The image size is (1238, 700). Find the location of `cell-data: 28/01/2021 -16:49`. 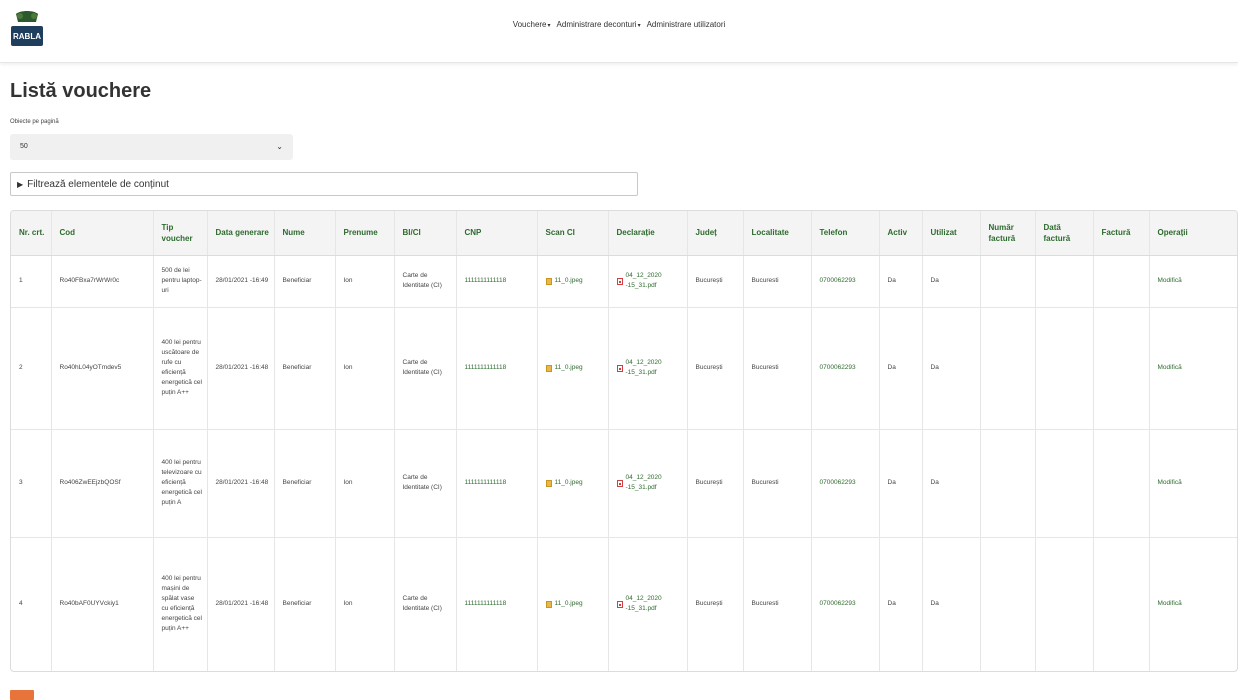

cell-data: 28/01/2021 -16:49 is located at coordinates (241, 281).